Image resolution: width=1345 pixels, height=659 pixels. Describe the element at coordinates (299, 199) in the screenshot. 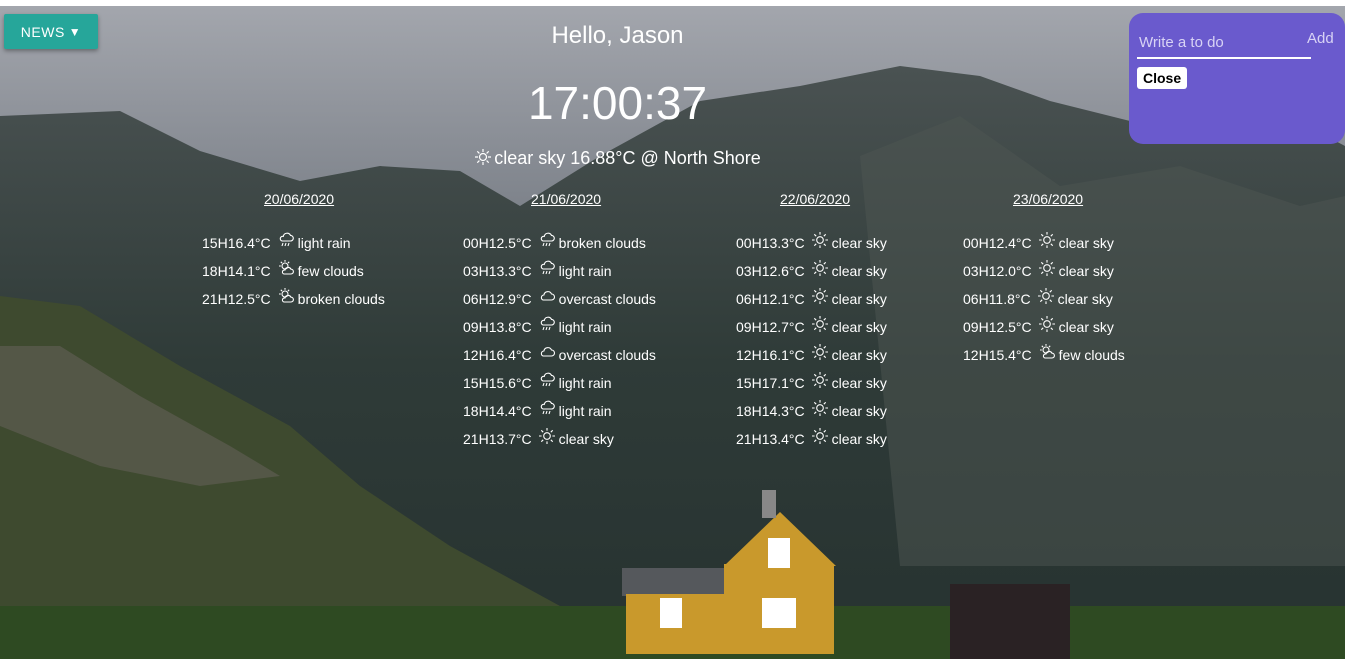

I see `forecast-date: 20/06/2020` at that location.